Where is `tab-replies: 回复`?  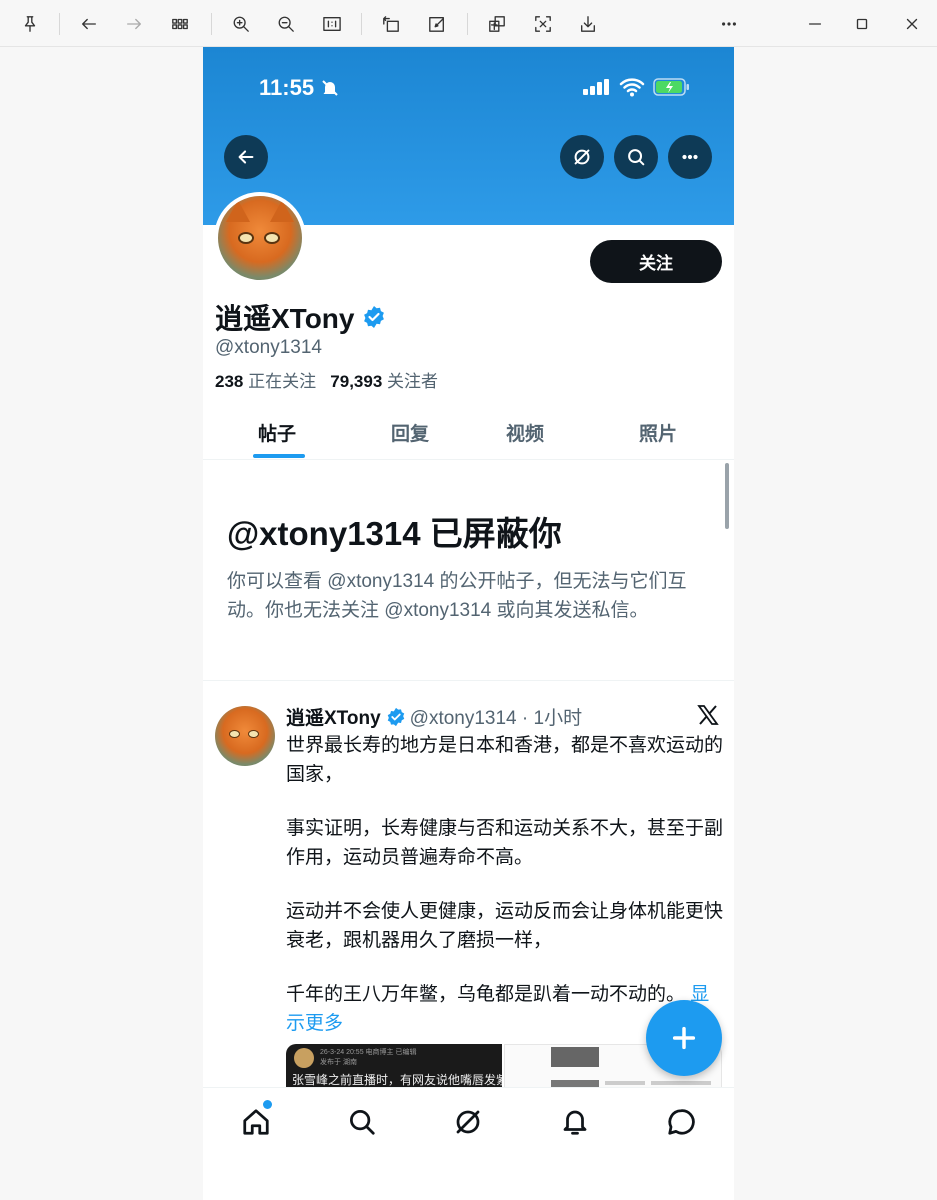
tab-replies: 回复 is located at coordinates (410, 432).